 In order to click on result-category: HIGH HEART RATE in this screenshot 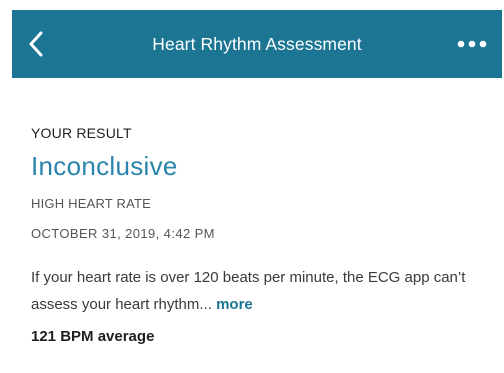, I will do `click(91, 203)`.